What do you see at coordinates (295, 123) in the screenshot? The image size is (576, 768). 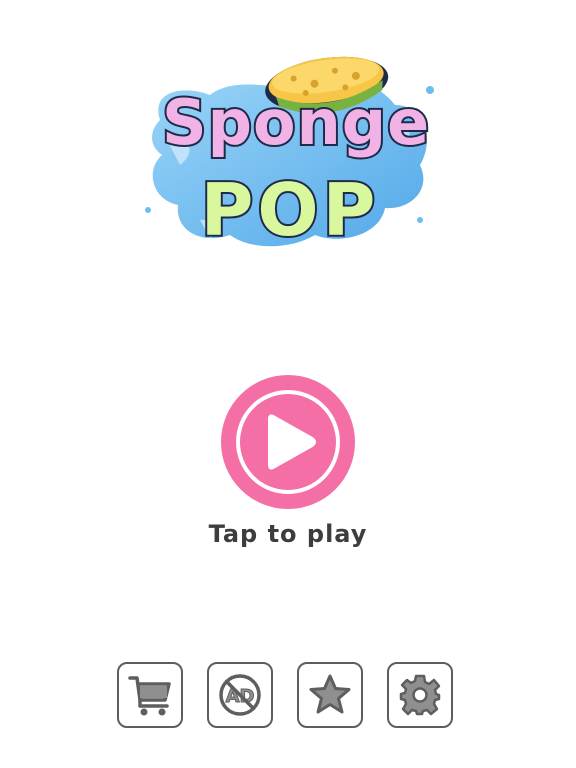 I see `logo-title-line1: Sponge` at bounding box center [295, 123].